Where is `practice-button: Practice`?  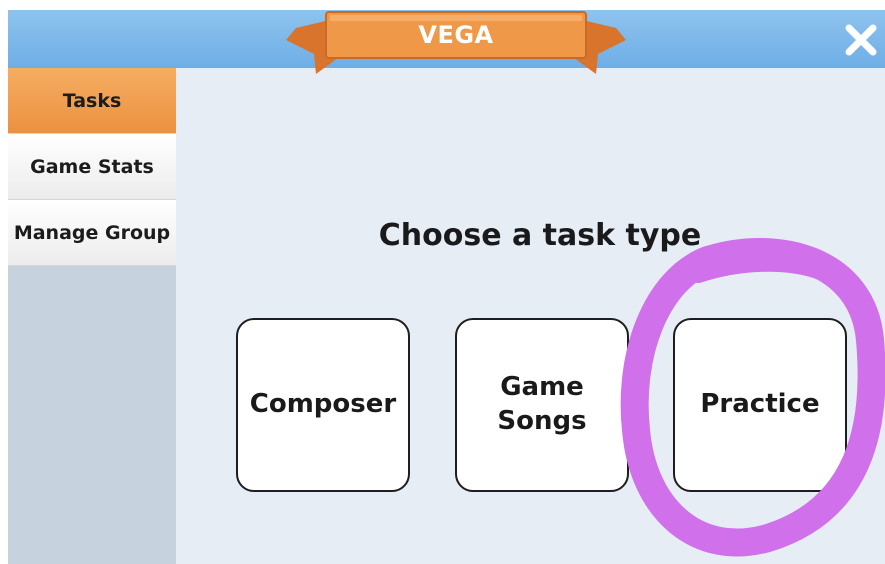
practice-button: Practice is located at coordinates (760, 405).